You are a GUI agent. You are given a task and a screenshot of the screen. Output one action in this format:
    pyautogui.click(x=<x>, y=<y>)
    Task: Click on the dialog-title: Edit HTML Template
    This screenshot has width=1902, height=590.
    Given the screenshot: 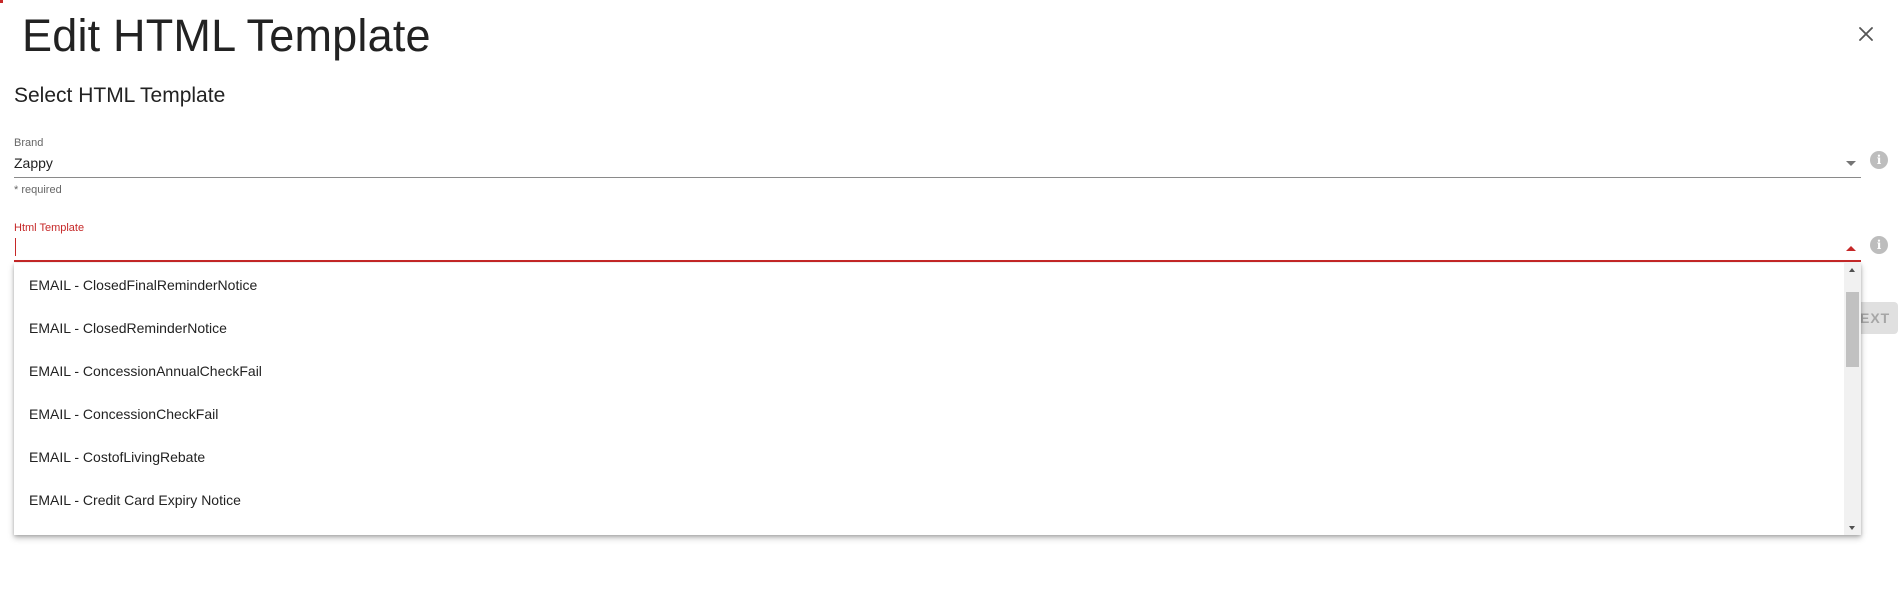 What is the action you would take?
    pyautogui.click(x=226, y=35)
    